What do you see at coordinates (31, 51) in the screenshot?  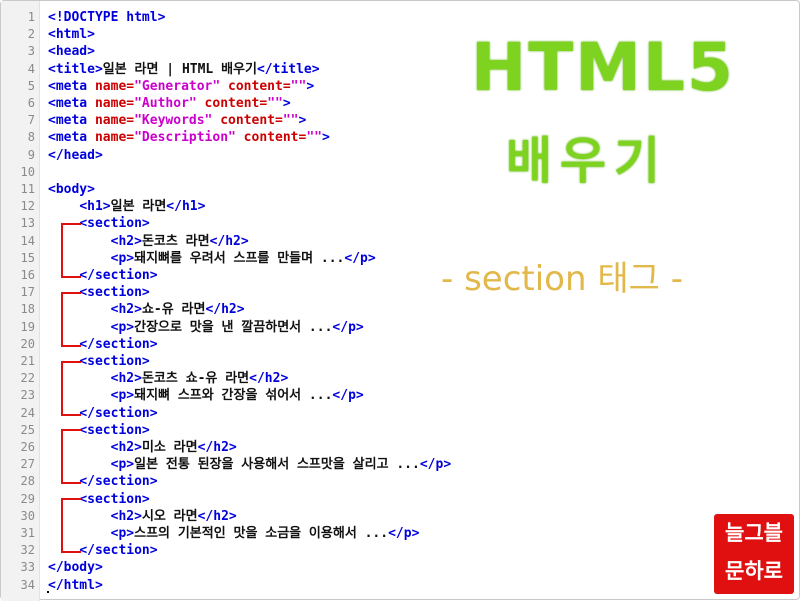 I see `line-number: 3` at bounding box center [31, 51].